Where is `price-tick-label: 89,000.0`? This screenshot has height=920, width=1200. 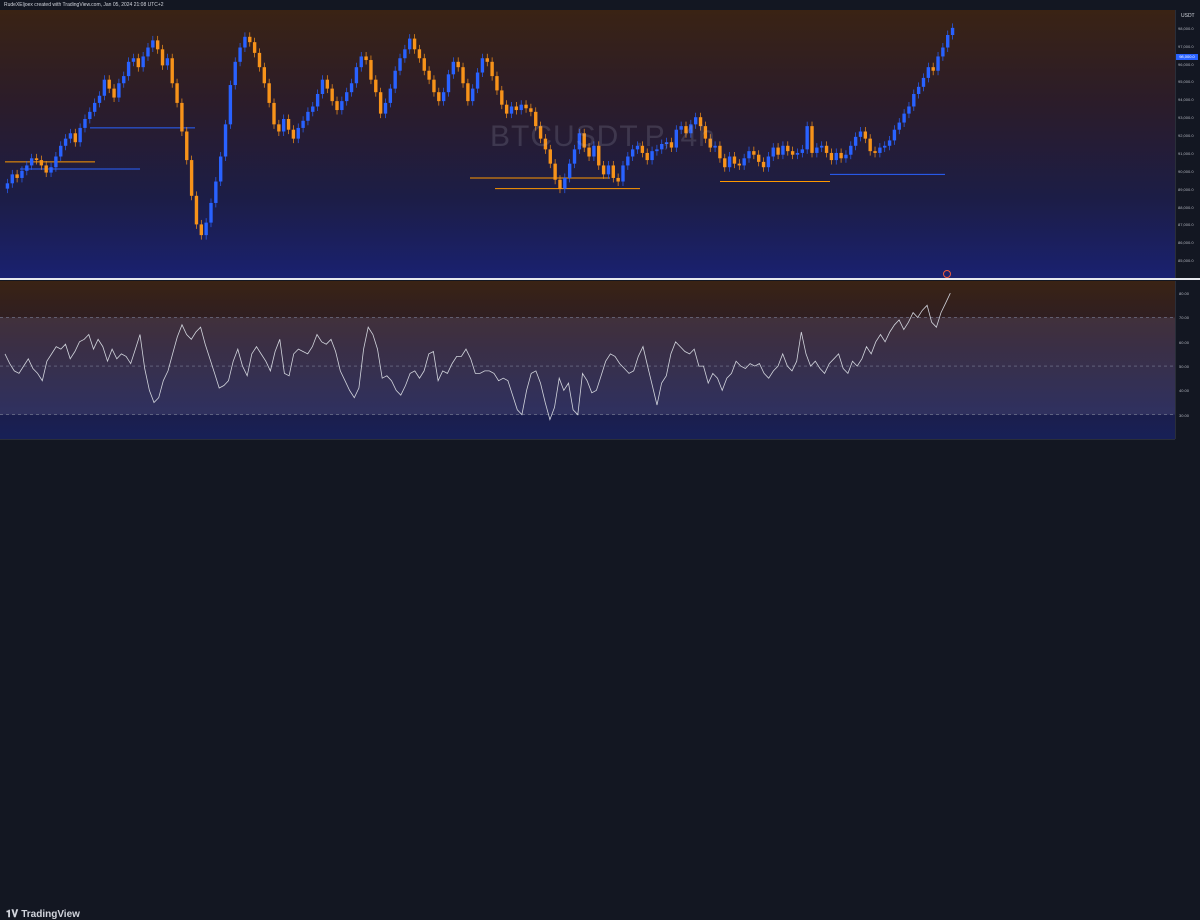
price-tick-label: 89,000.0 is located at coordinates (1186, 189).